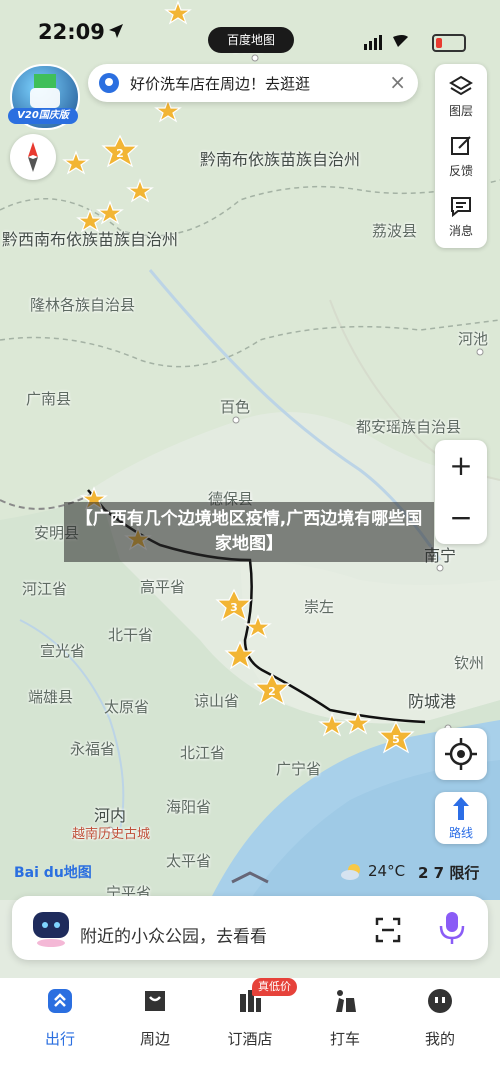 The image size is (500, 1066). Describe the element at coordinates (45, 589) in the screenshot. I see `label-hejiang: 河江省` at that location.